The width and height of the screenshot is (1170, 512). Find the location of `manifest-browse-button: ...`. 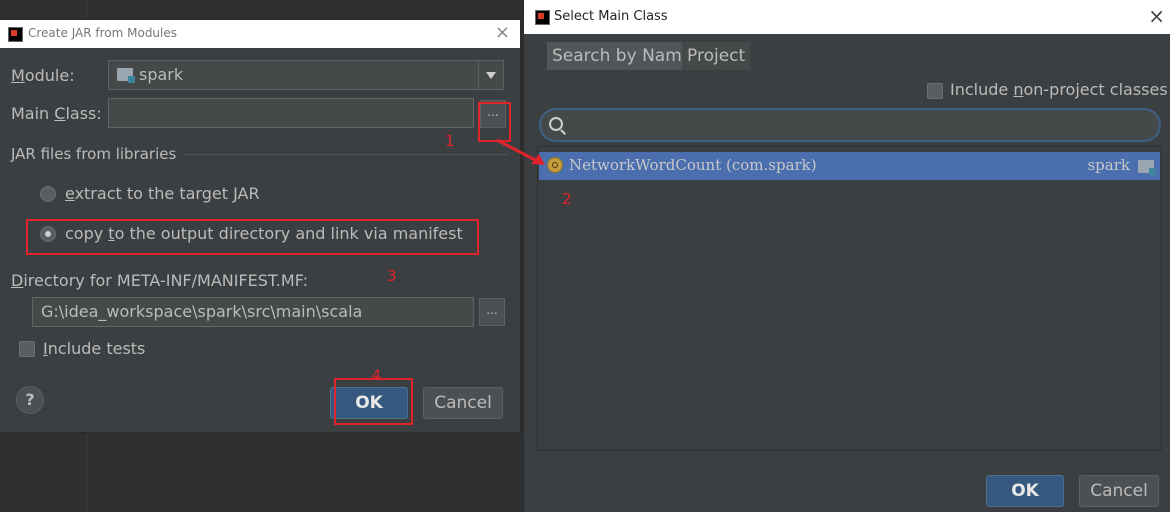

manifest-browse-button: ... is located at coordinates (492, 312).